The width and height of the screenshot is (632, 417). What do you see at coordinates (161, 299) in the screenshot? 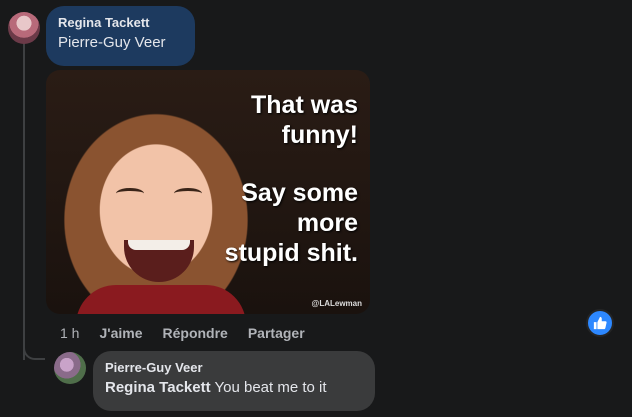
I see `image-shirt` at bounding box center [161, 299].